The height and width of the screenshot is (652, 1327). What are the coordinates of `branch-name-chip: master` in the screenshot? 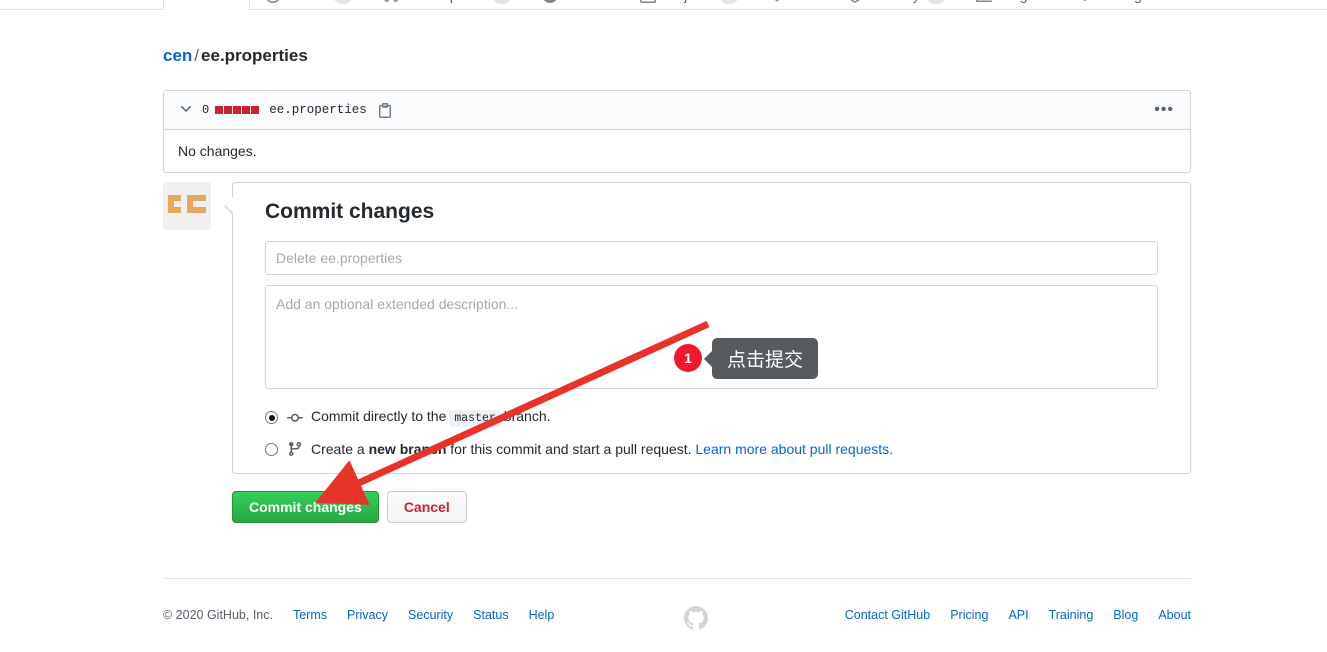 It's located at (475, 418).